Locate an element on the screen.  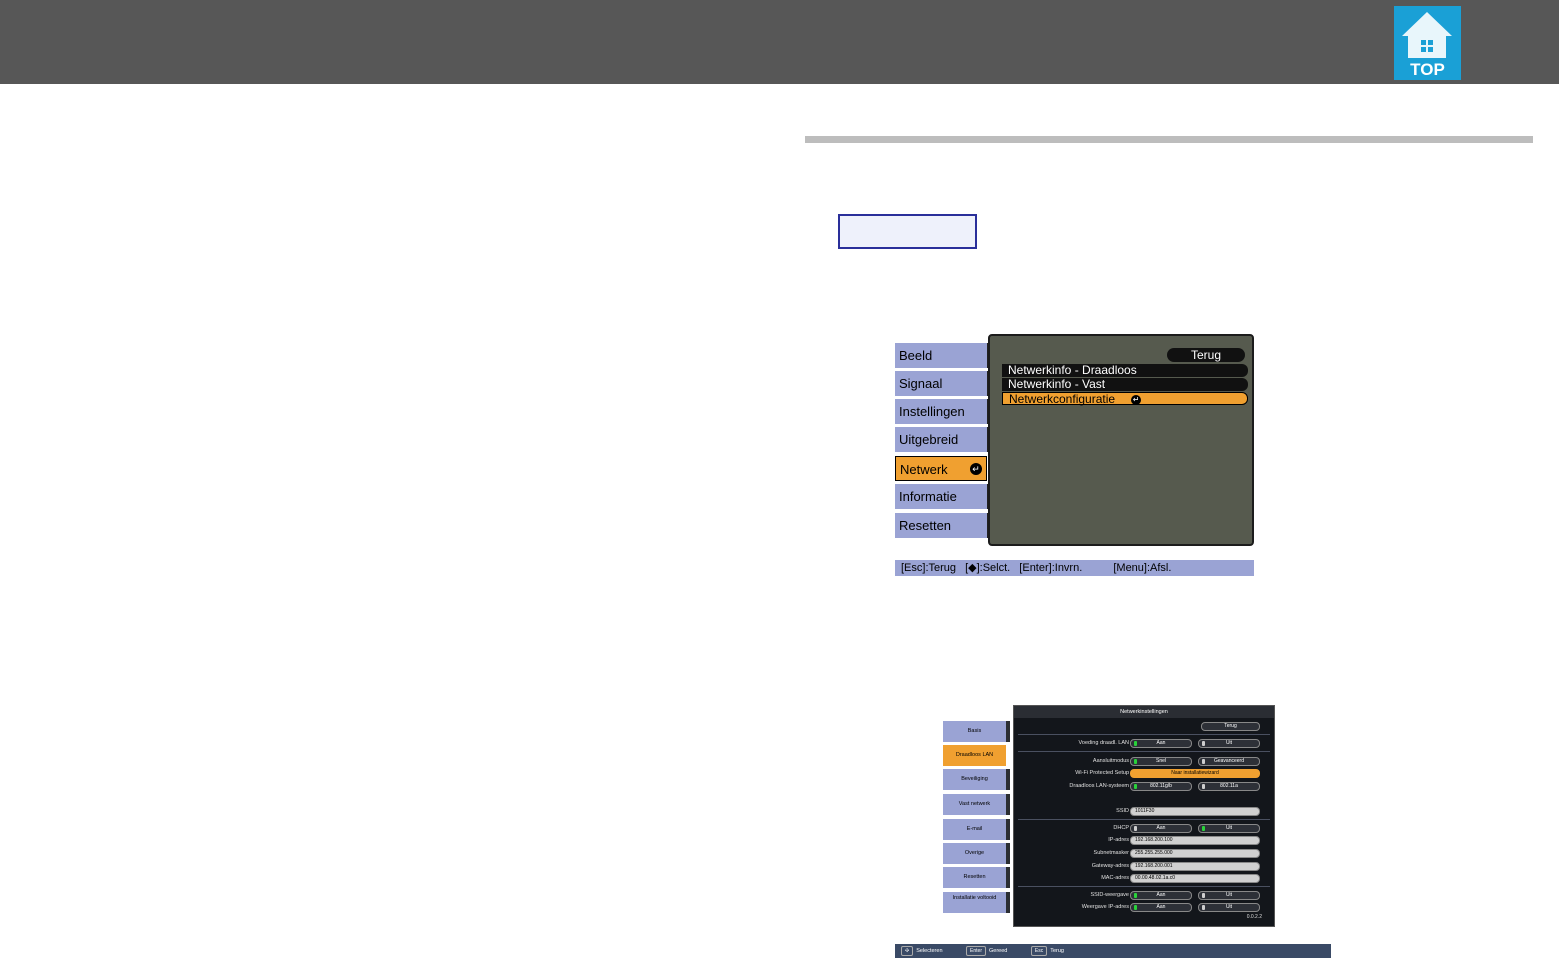
settings-tab-basis: Basis is located at coordinates (974, 731).